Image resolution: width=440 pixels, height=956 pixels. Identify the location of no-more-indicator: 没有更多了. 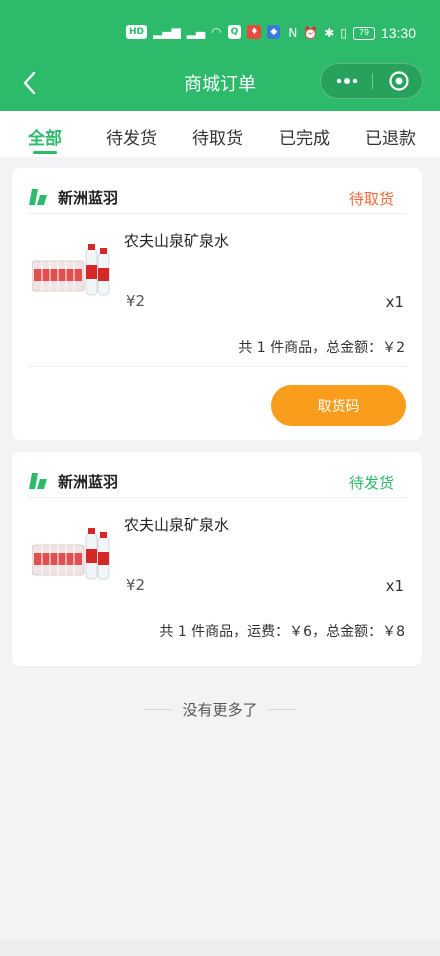
(220, 709).